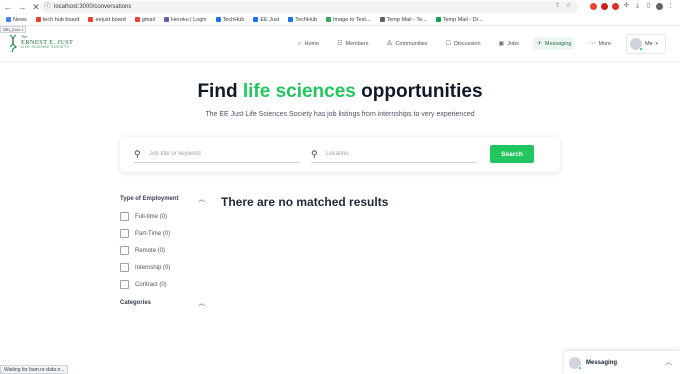 The width and height of the screenshot is (680, 374). I want to click on nav-item-more: ⋯ More, so click(600, 43).